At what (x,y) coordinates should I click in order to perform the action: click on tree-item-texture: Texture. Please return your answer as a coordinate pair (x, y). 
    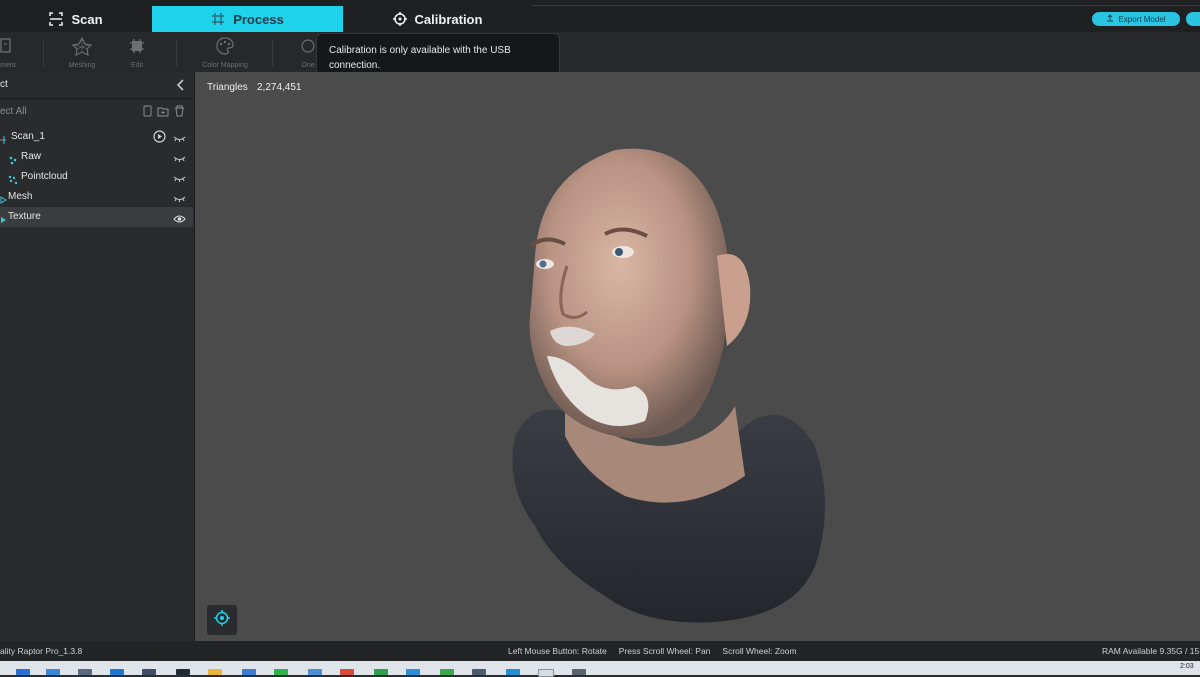
    Looking at the image, I should click on (96, 217).